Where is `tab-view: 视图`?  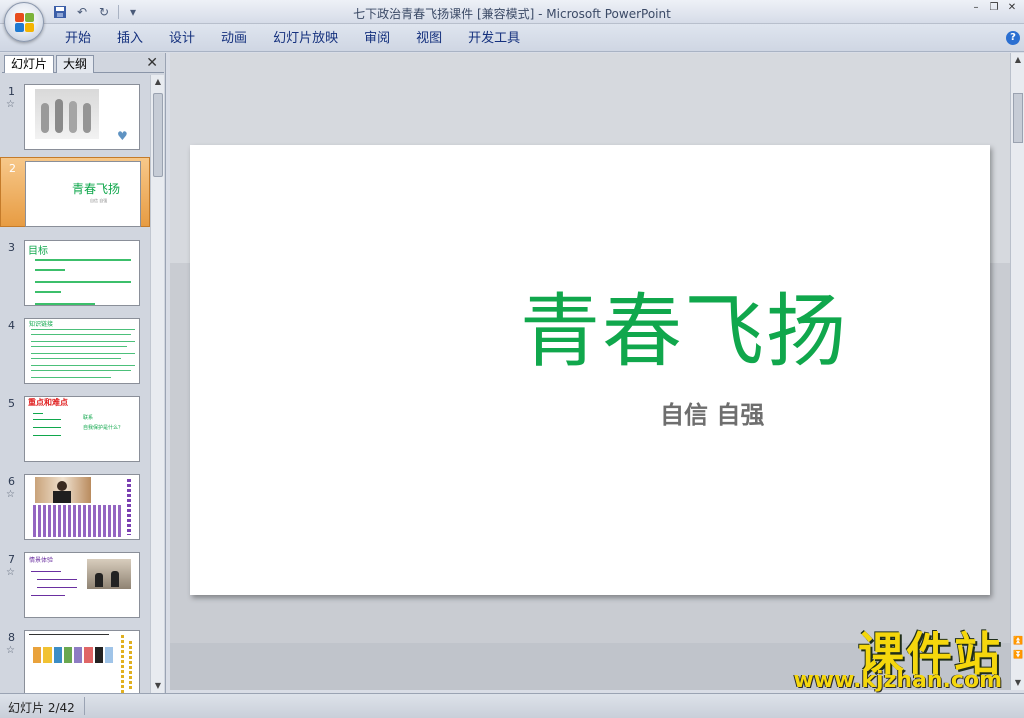 tab-view: 视图 is located at coordinates (429, 39).